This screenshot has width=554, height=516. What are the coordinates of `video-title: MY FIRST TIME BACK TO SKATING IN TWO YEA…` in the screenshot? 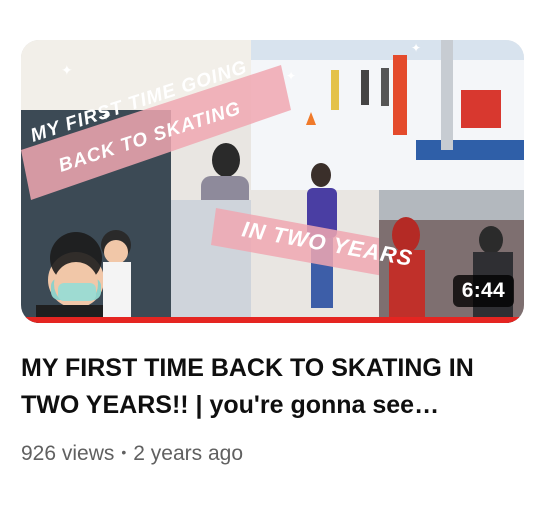 It's located at (273, 387).